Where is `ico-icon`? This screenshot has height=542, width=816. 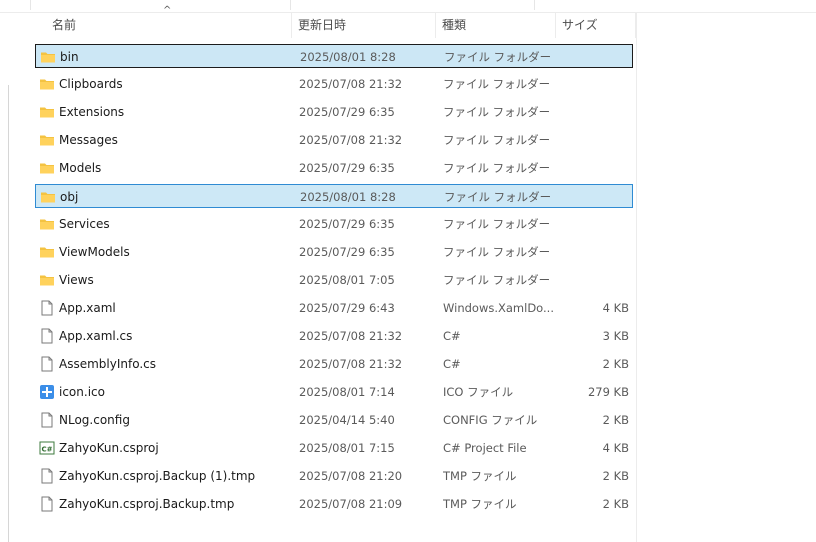 ico-icon is located at coordinates (47, 392).